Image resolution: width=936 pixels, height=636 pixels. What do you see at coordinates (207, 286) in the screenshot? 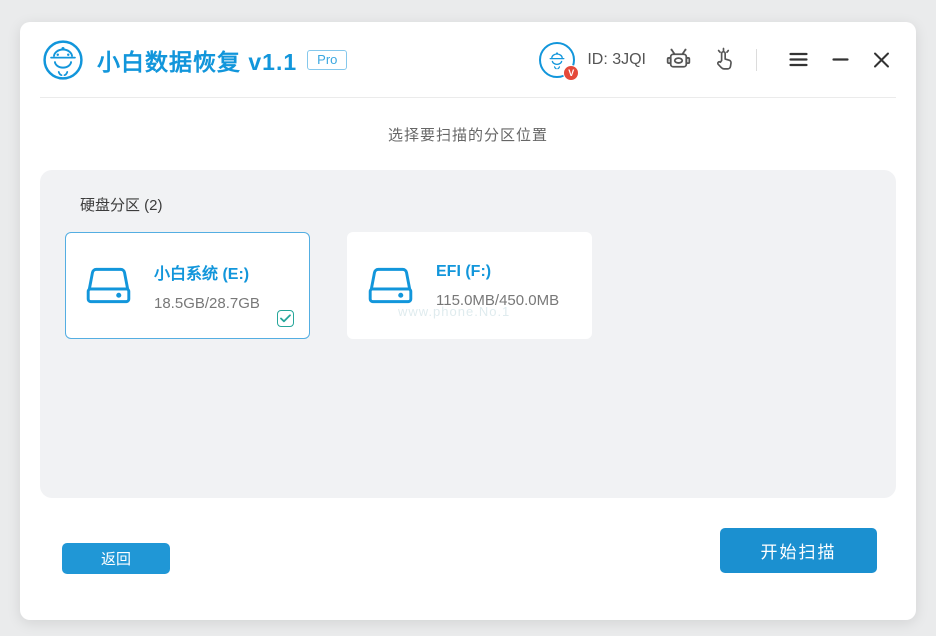
I see `partition-info: 小白系统 (E:) 18.5GB/28.7GB` at bounding box center [207, 286].